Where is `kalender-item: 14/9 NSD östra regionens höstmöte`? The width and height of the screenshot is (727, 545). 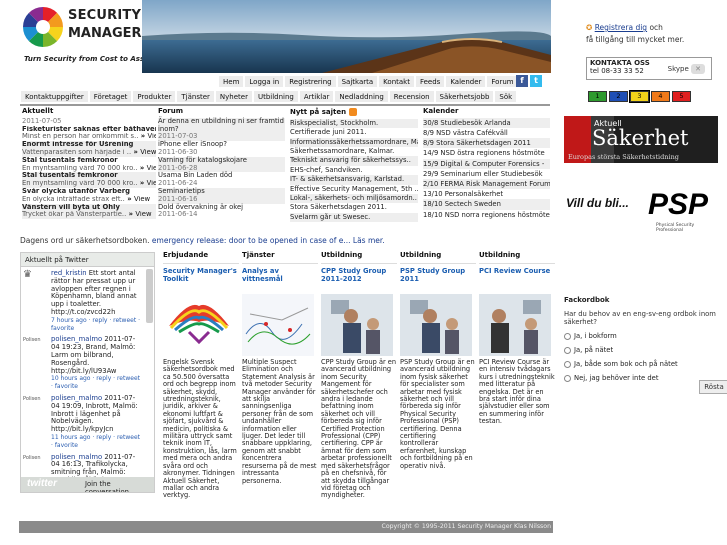
kalender-item: 14/9 NSD östra regionens höstmöte is located at coordinates (486, 153).